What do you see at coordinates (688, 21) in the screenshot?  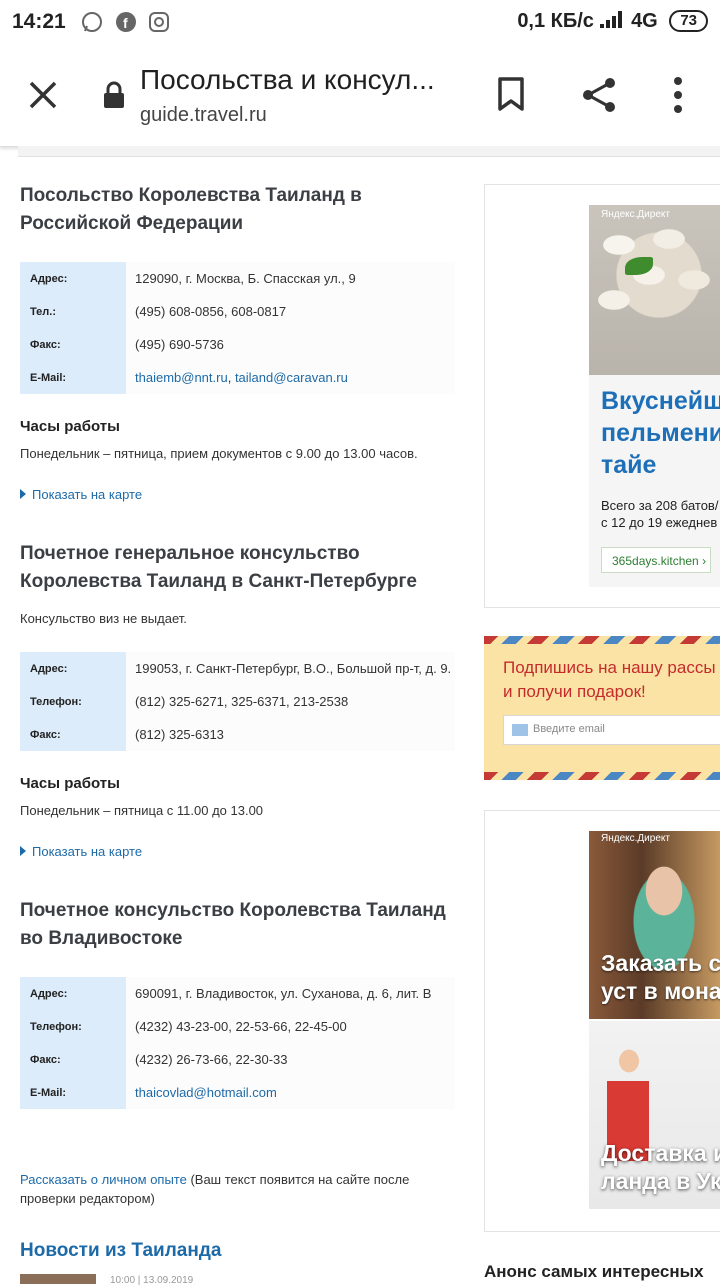 I see `battery-indicator: 73` at bounding box center [688, 21].